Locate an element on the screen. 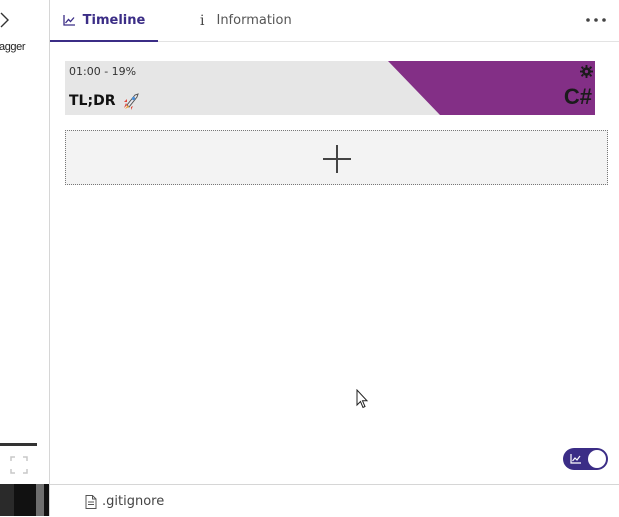 The image size is (619, 517). rocket-icon is located at coordinates (132, 101).